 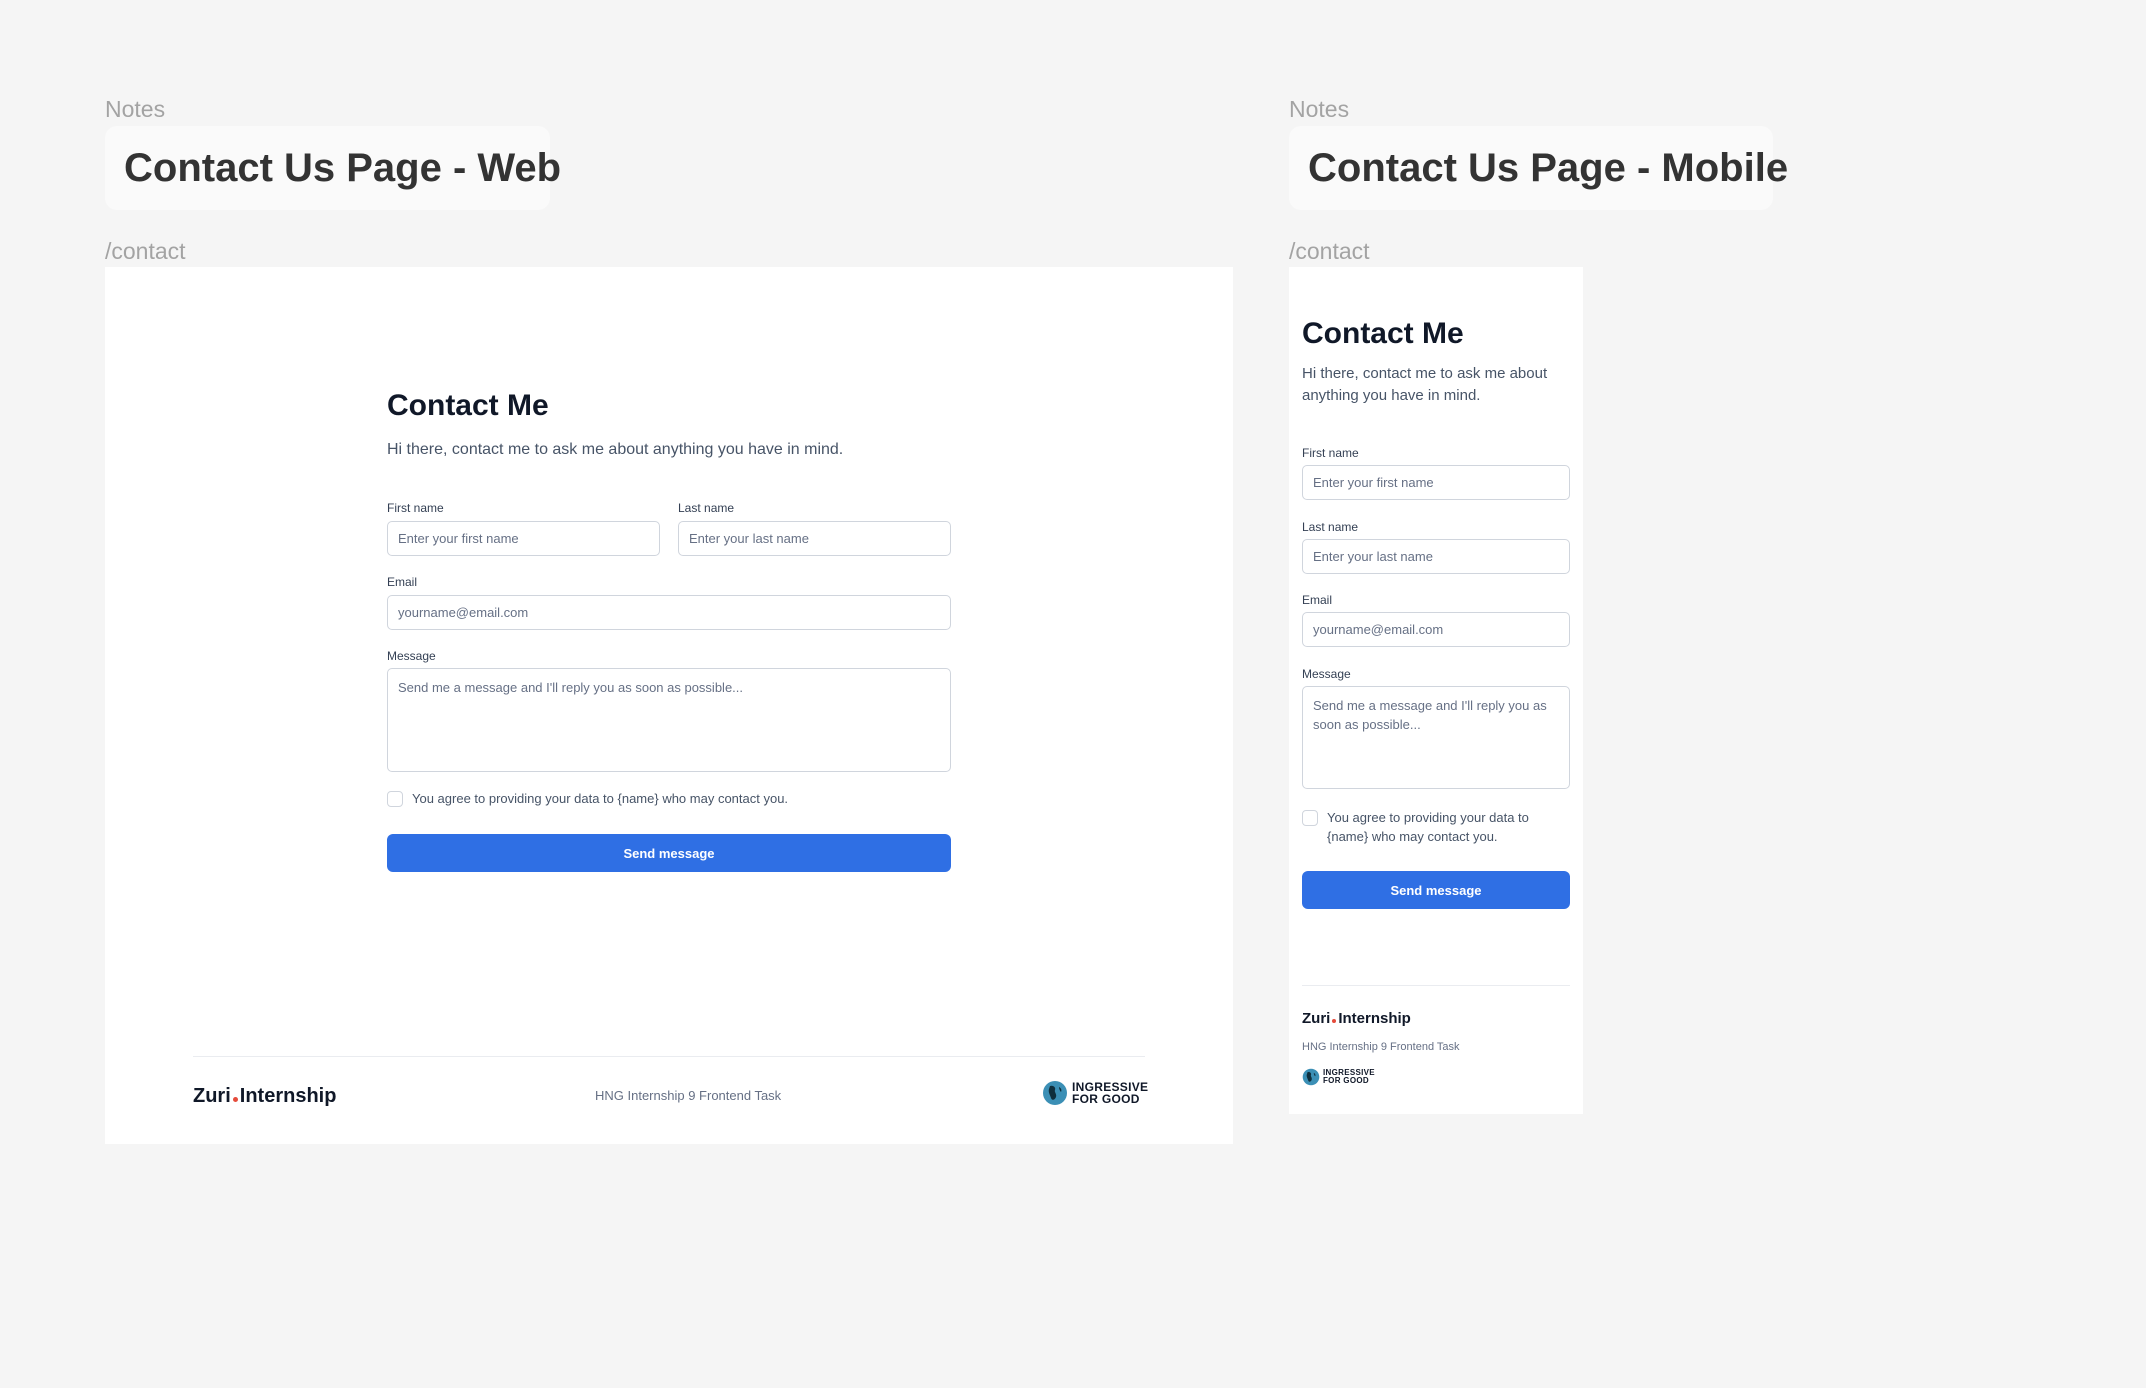 I want to click on web-globe-icon, so click(x=1055, y=1093).